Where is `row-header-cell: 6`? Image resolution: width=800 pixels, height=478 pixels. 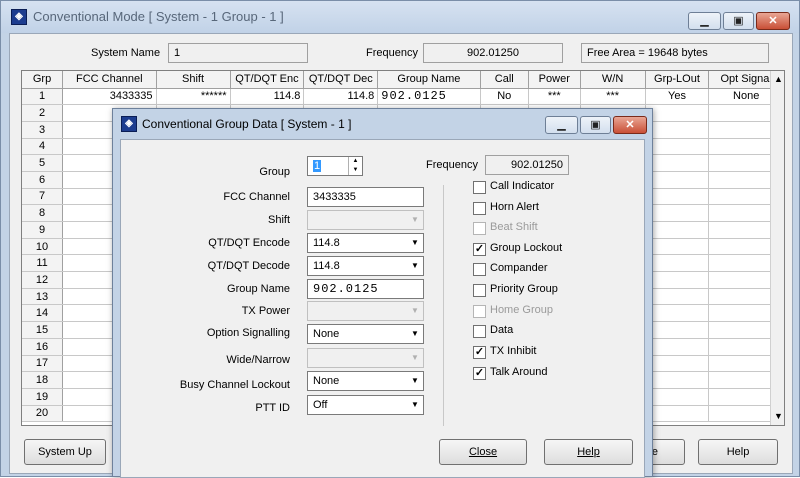 row-header-cell: 6 is located at coordinates (43, 180).